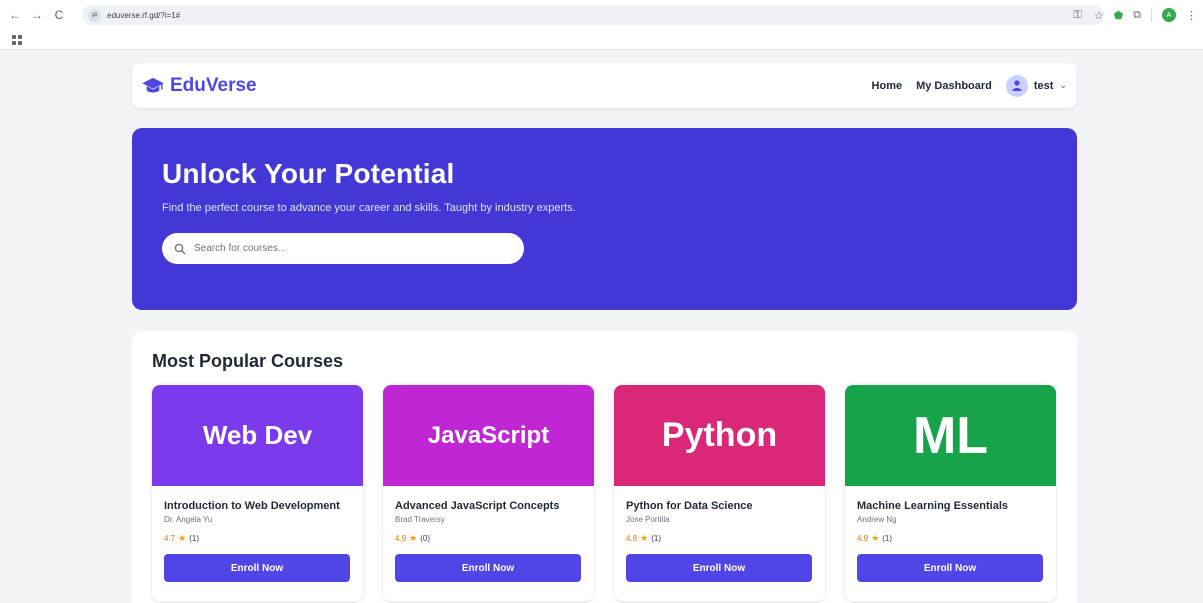 This screenshot has width=1203, height=603. I want to click on thumbnail-text: ML, so click(950, 435).